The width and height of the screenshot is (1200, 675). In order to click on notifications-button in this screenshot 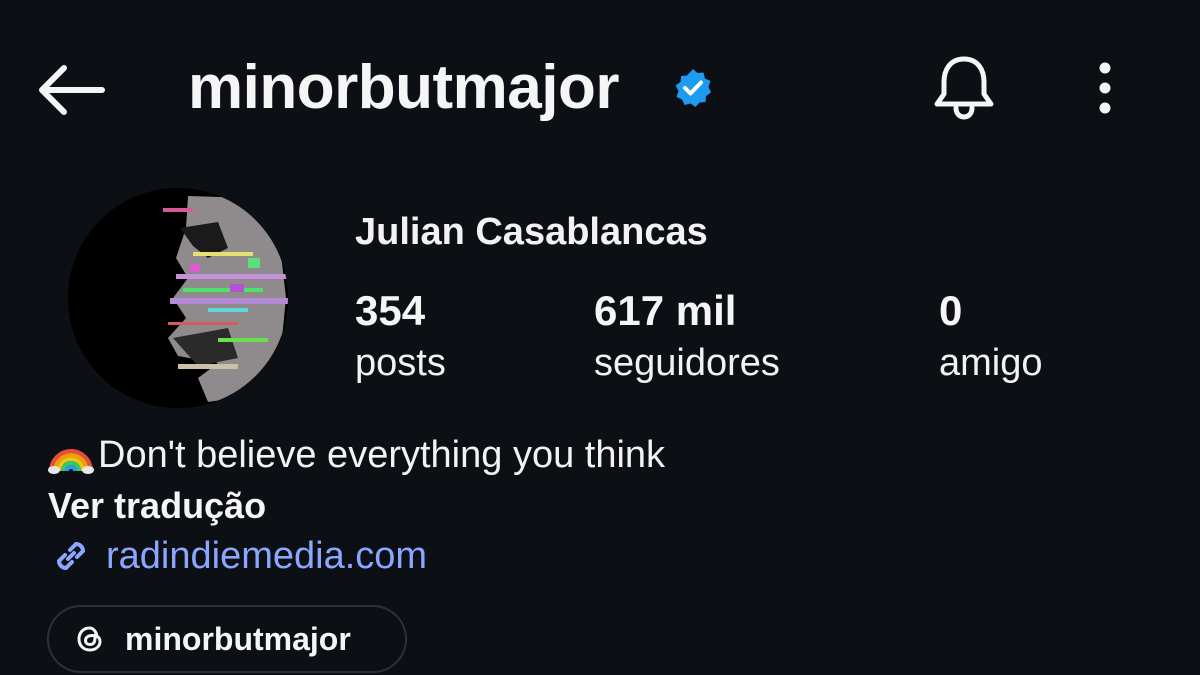, I will do `click(964, 88)`.